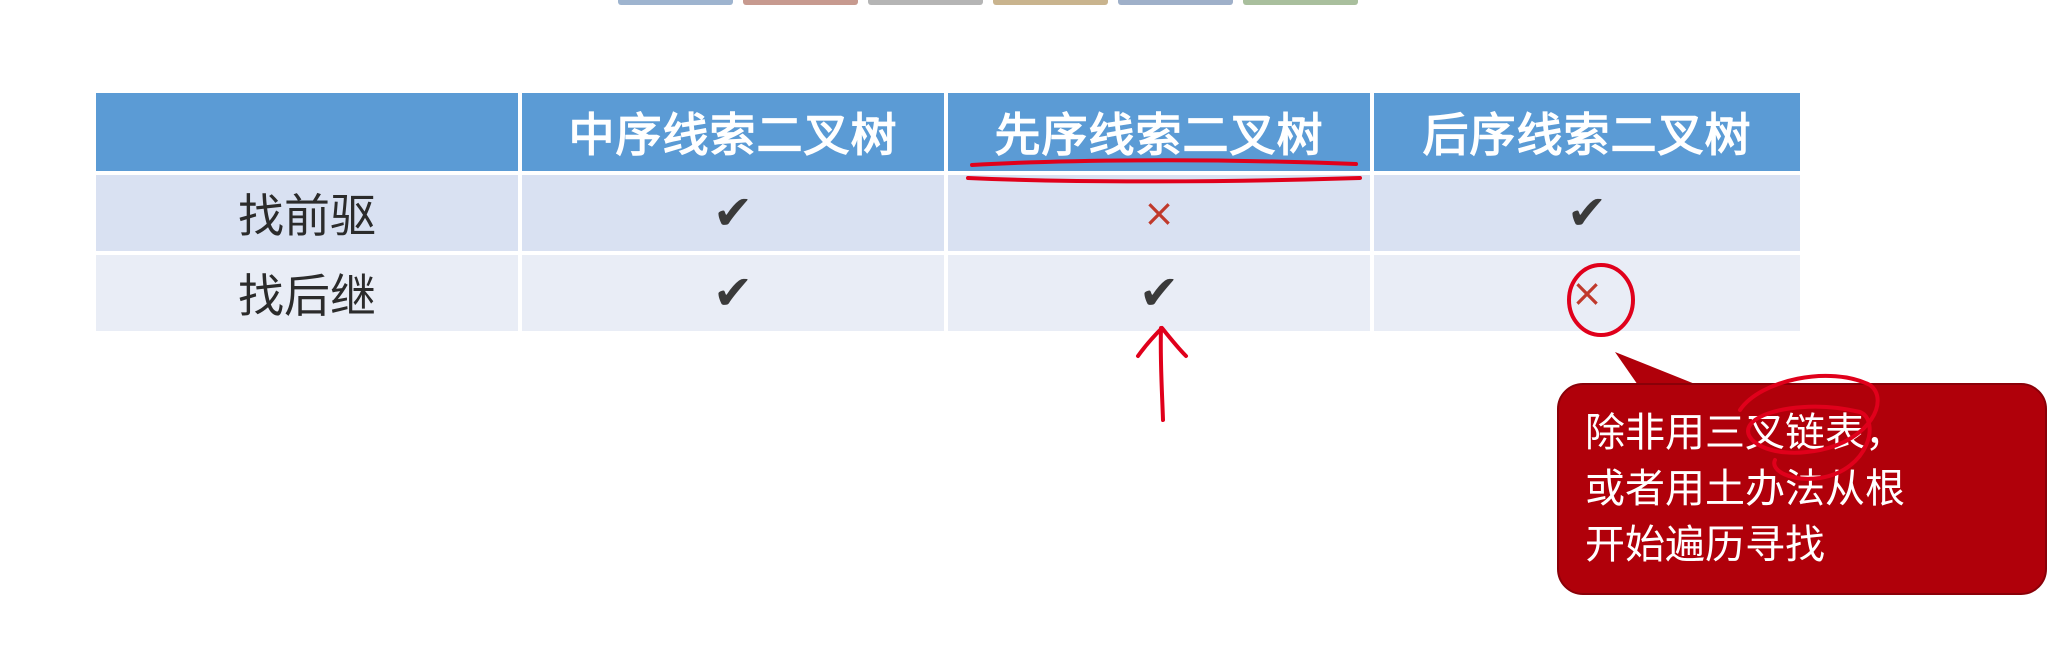 This screenshot has height=648, width=2071. What do you see at coordinates (1745, 489) in the screenshot?
I see `callout-line-2: 或者用土办法从根` at bounding box center [1745, 489].